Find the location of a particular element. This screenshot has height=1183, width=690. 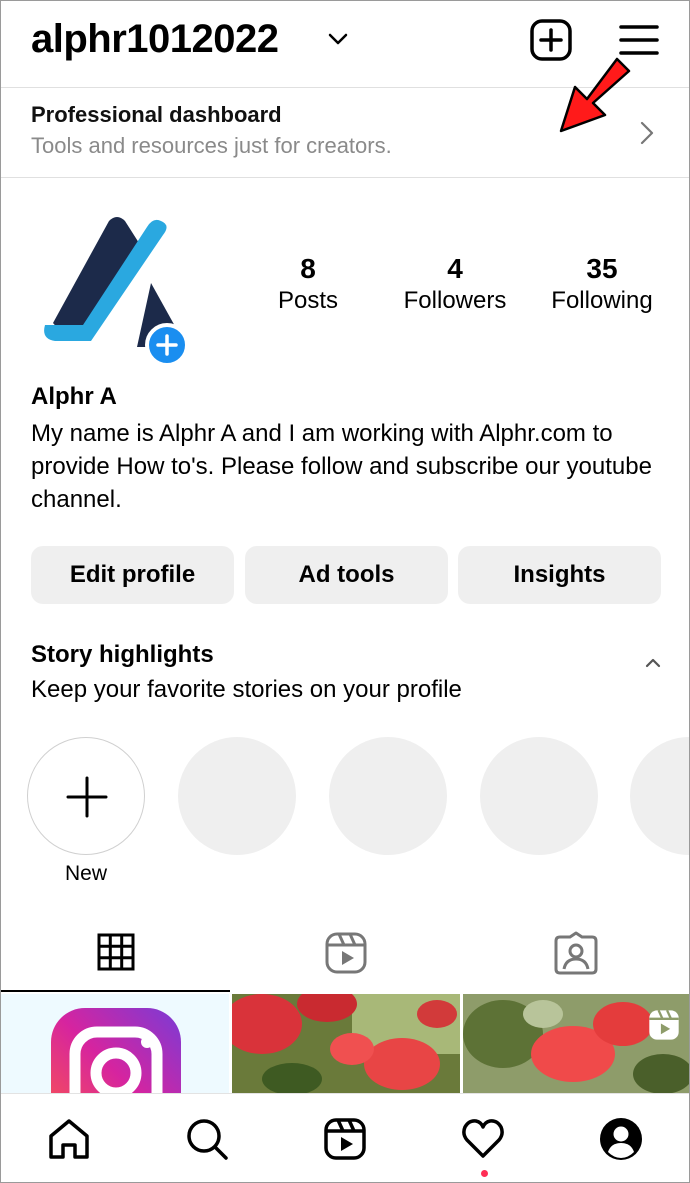

add-story-button is located at coordinates (167, 345).